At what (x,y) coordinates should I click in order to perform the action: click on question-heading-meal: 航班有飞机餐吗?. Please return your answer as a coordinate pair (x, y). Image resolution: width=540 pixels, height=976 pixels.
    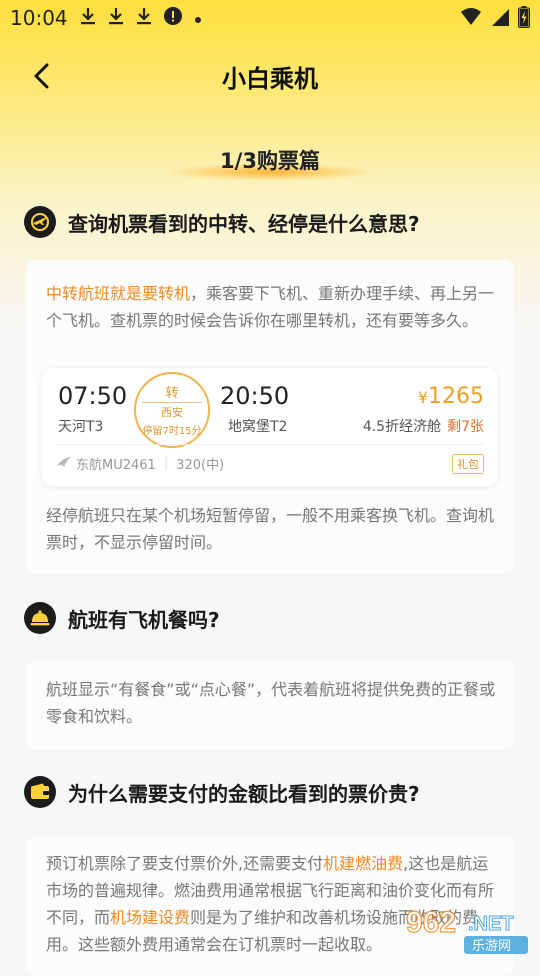
    Looking at the image, I should click on (122, 618).